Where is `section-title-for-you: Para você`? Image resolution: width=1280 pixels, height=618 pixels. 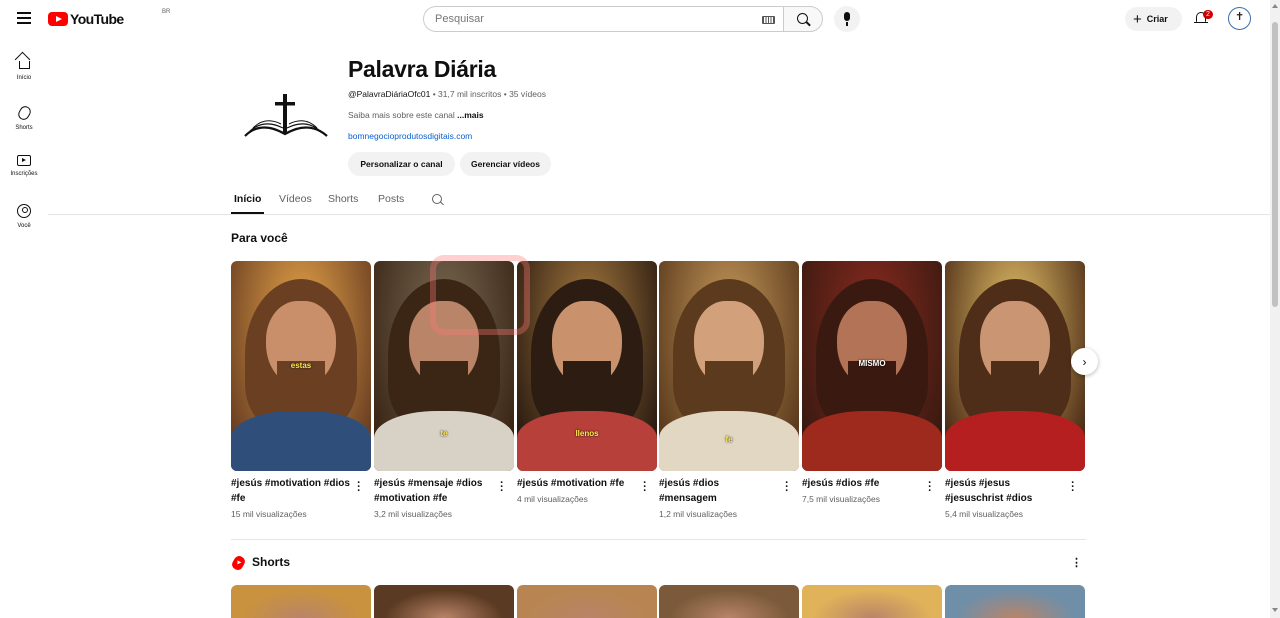
section-title-for-you: Para você is located at coordinates (259, 238).